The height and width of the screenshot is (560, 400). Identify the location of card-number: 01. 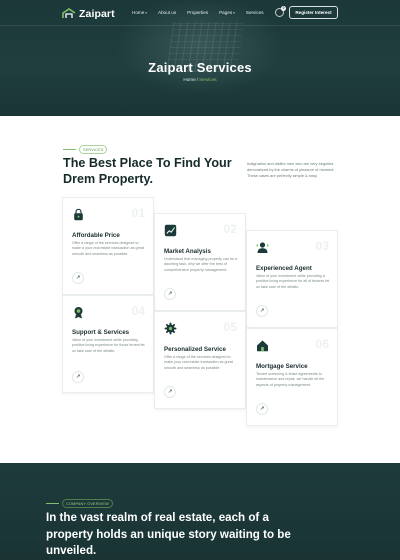
(138, 213).